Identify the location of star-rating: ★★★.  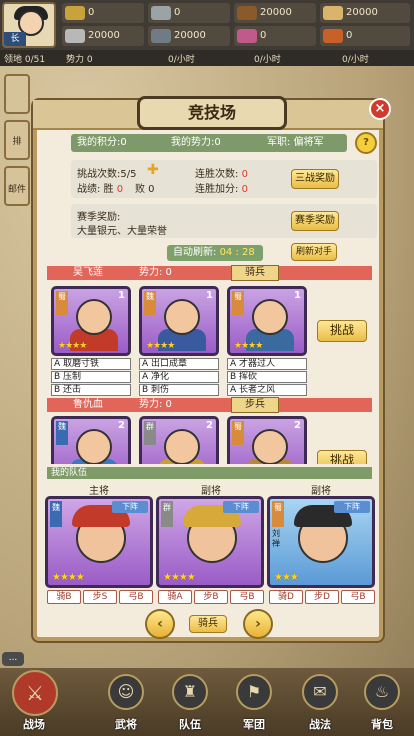
(286, 577).